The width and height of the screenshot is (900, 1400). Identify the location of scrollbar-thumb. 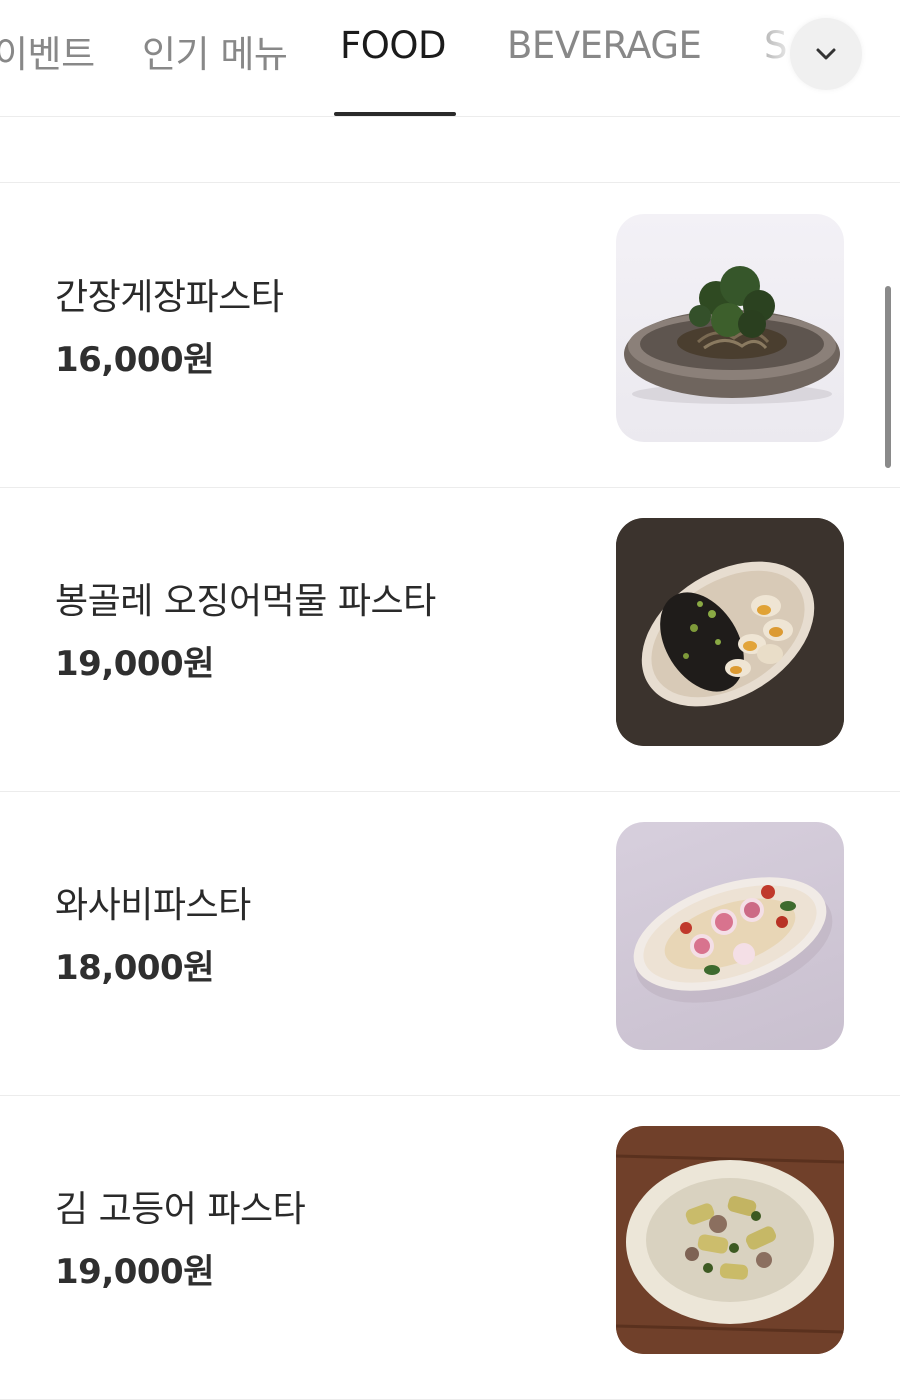
(888, 377).